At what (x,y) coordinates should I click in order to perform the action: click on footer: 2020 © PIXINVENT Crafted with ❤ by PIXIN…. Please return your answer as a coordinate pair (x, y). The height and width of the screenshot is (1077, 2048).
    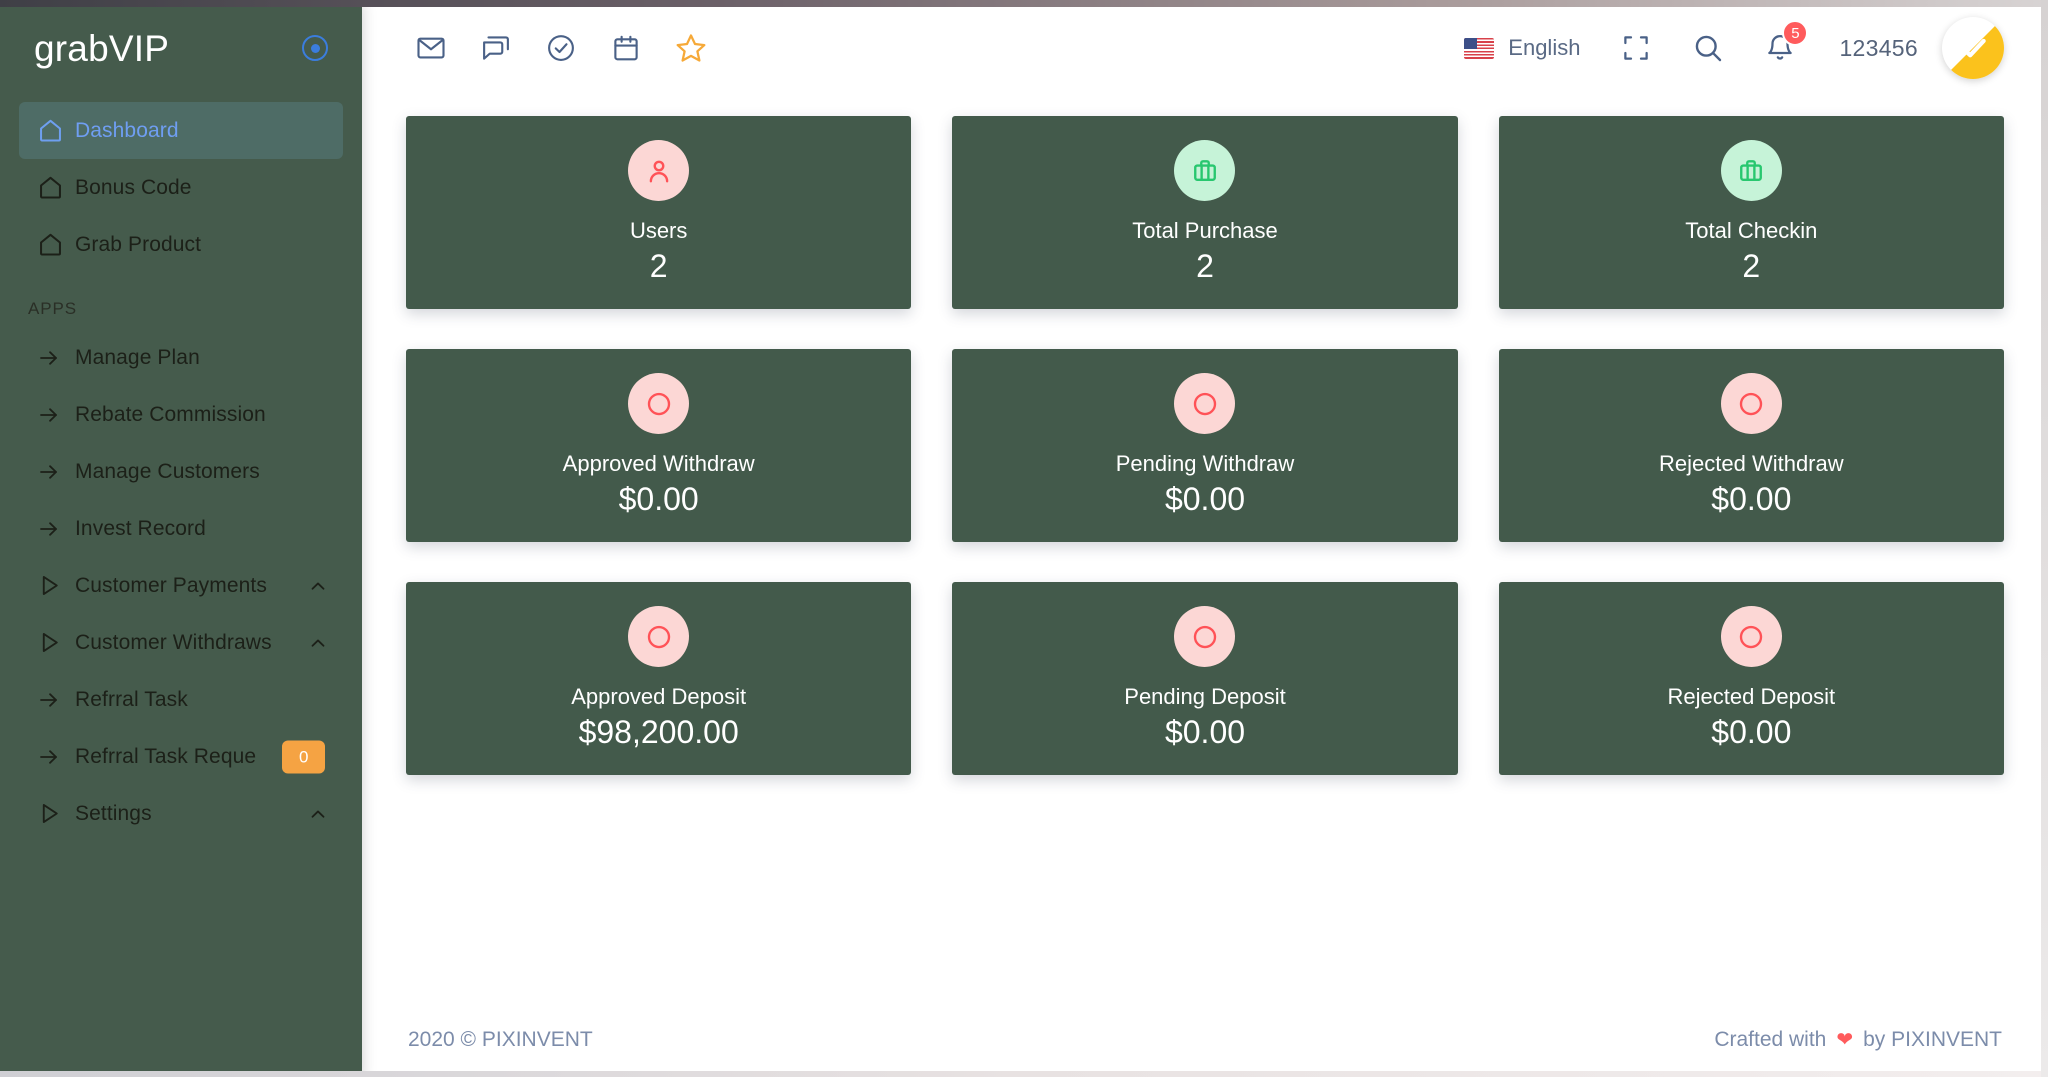
    Looking at the image, I should click on (1205, 1040).